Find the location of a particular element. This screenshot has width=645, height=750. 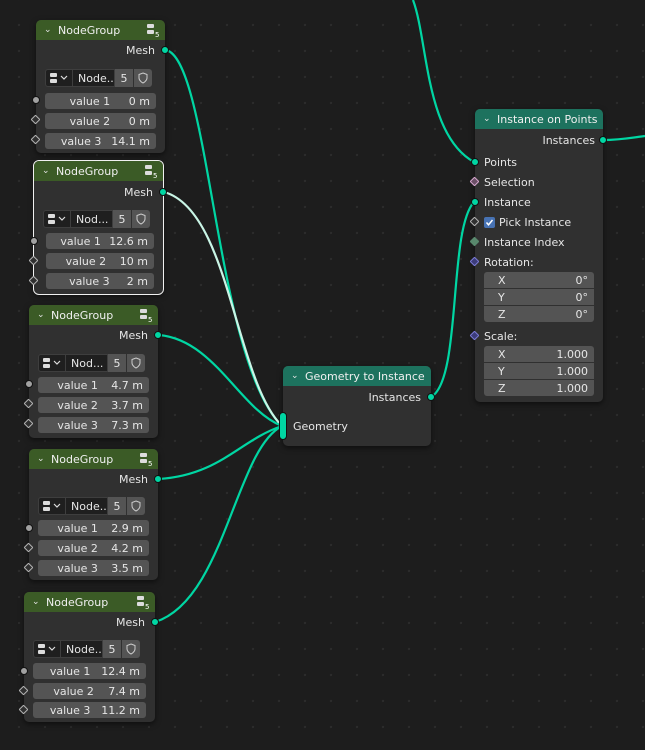

value-2-field: value 2 3.7 m is located at coordinates (93, 405).